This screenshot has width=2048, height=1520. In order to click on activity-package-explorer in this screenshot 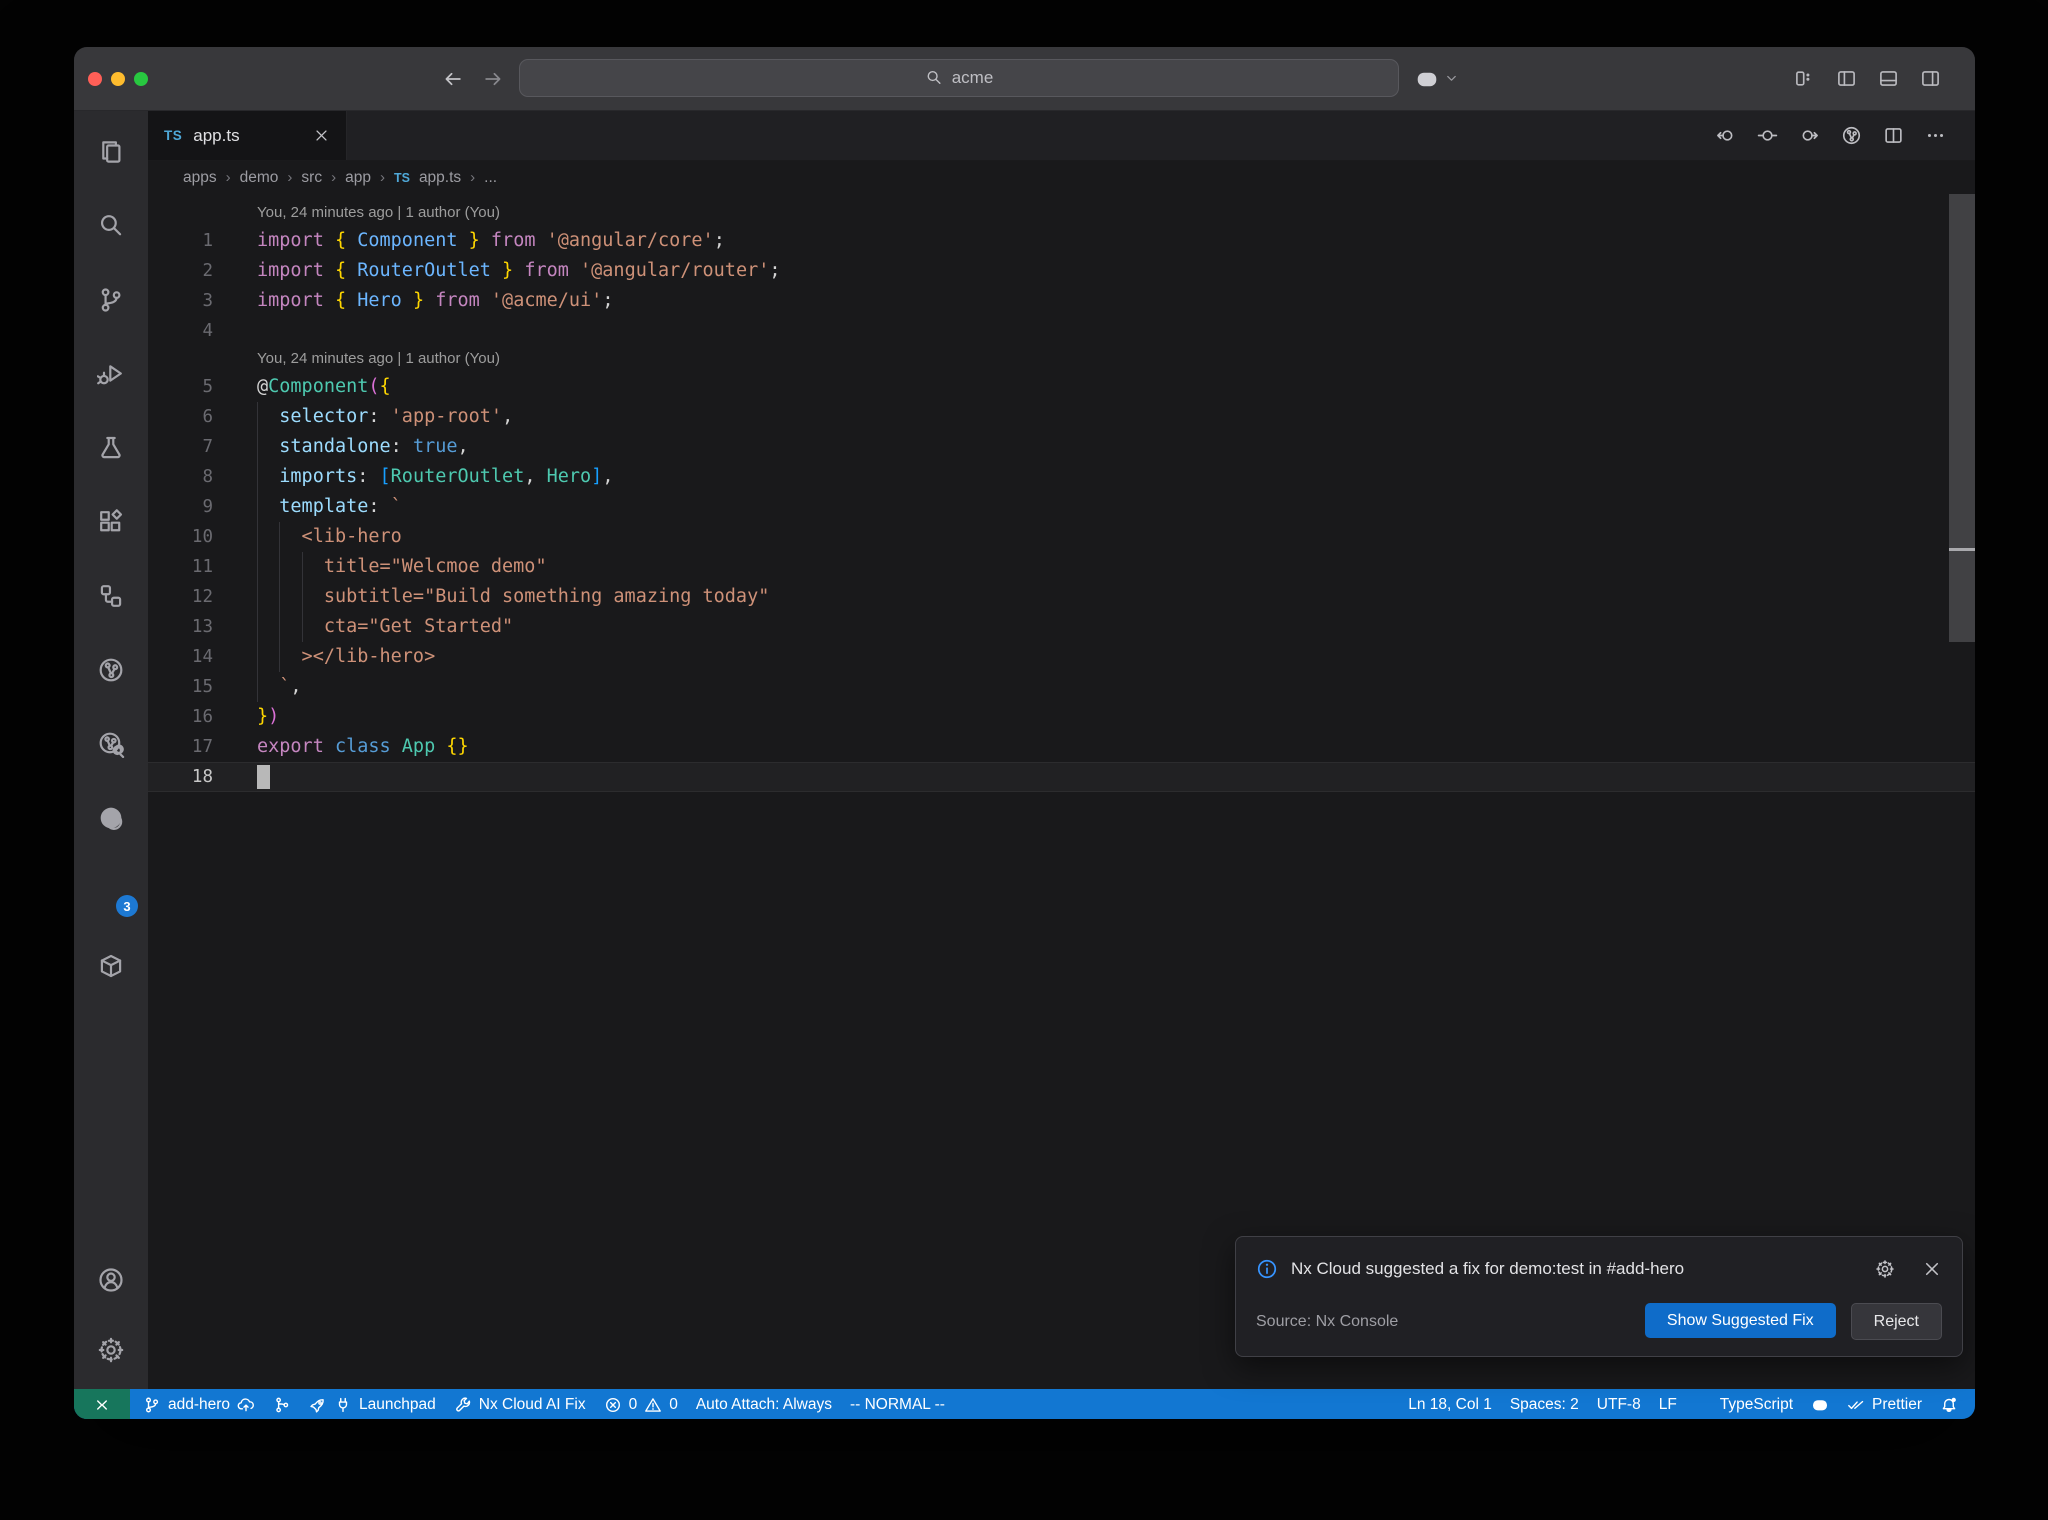, I will do `click(111, 966)`.